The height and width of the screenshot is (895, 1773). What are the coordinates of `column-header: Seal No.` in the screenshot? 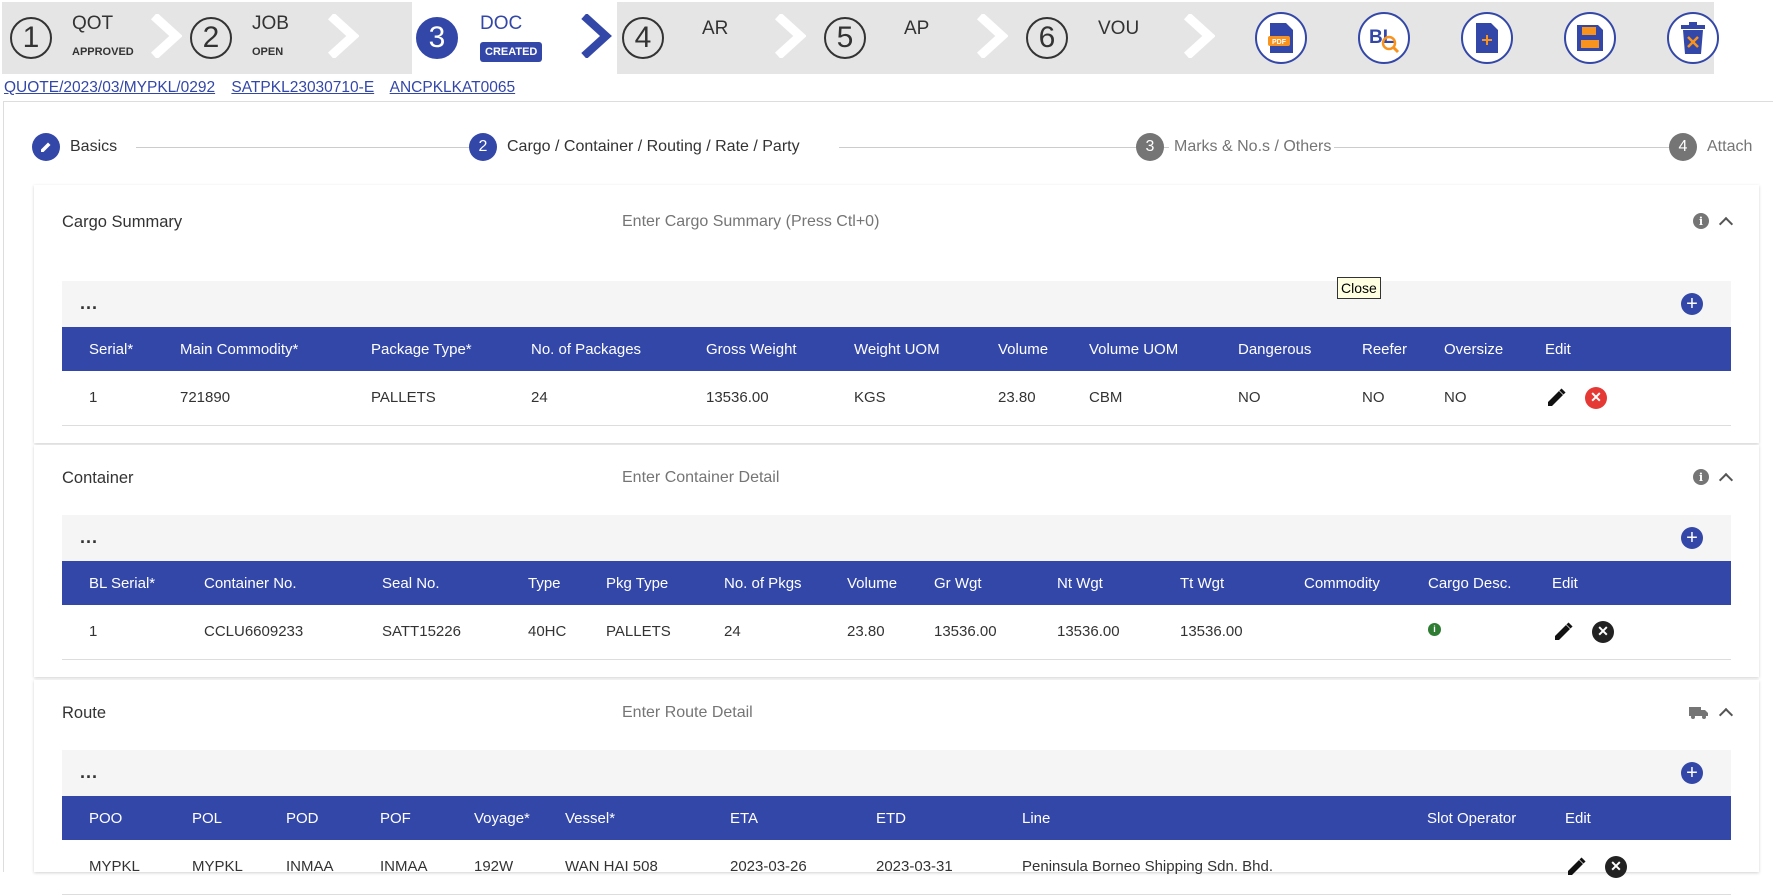 It's located at (428, 583).